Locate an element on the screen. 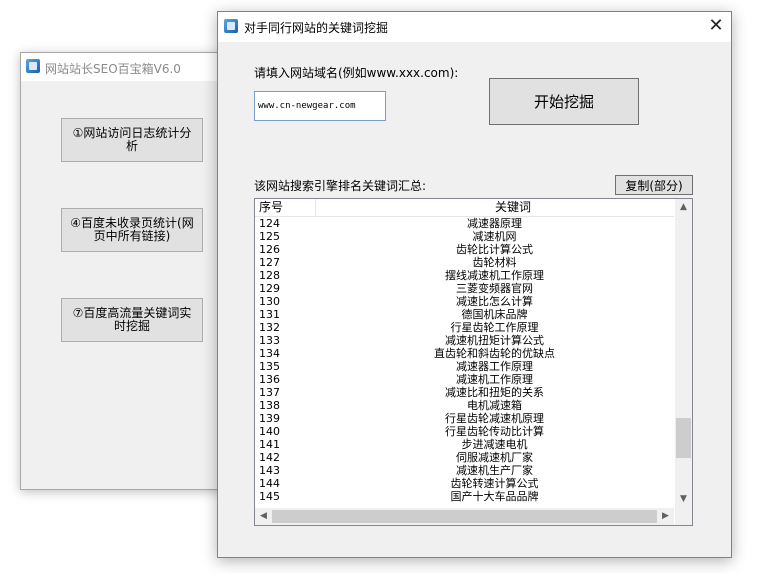 The image size is (781, 573). table-row: 136 减速机工作原理 is located at coordinates (464, 379).